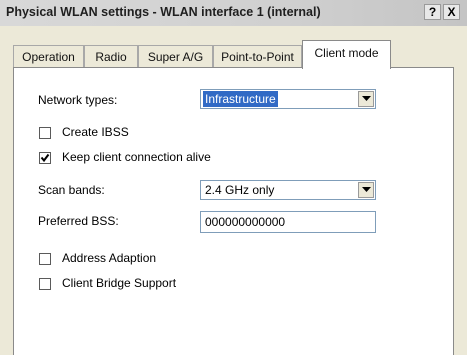 The image size is (467, 355). What do you see at coordinates (288, 222) in the screenshot?
I see `preferred-bss-input: 000000000000` at bounding box center [288, 222].